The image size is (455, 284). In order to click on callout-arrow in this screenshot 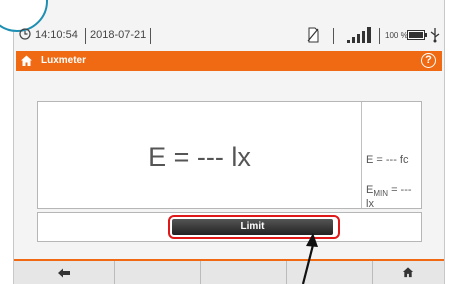, I will do `click(309, 258)`.